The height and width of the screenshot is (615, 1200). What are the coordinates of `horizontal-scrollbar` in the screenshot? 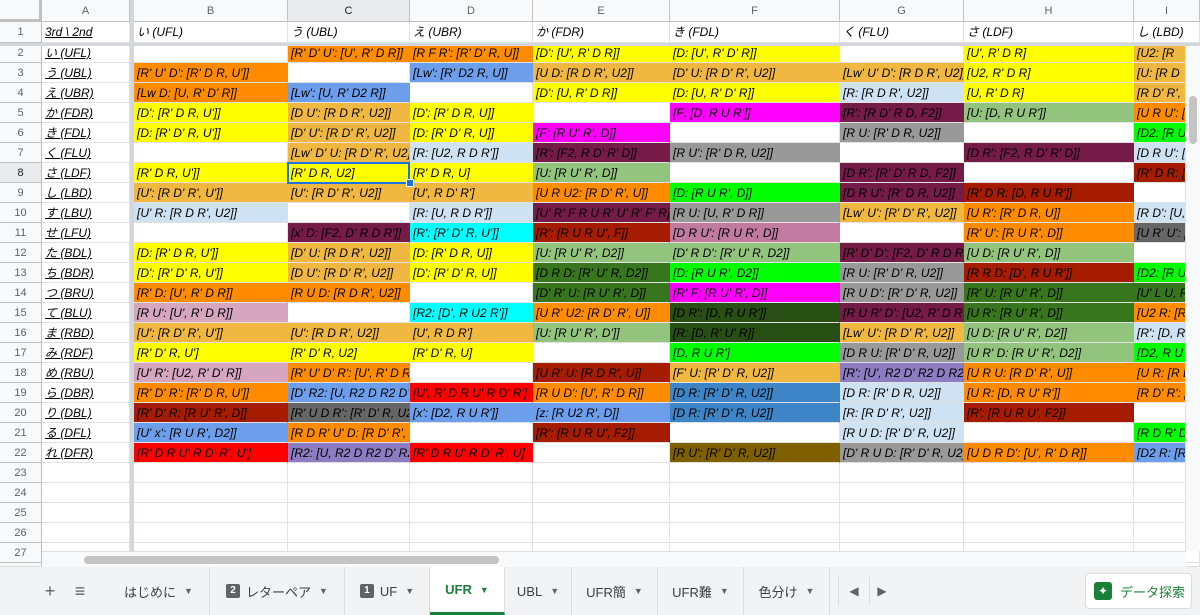 It's located at (614, 559).